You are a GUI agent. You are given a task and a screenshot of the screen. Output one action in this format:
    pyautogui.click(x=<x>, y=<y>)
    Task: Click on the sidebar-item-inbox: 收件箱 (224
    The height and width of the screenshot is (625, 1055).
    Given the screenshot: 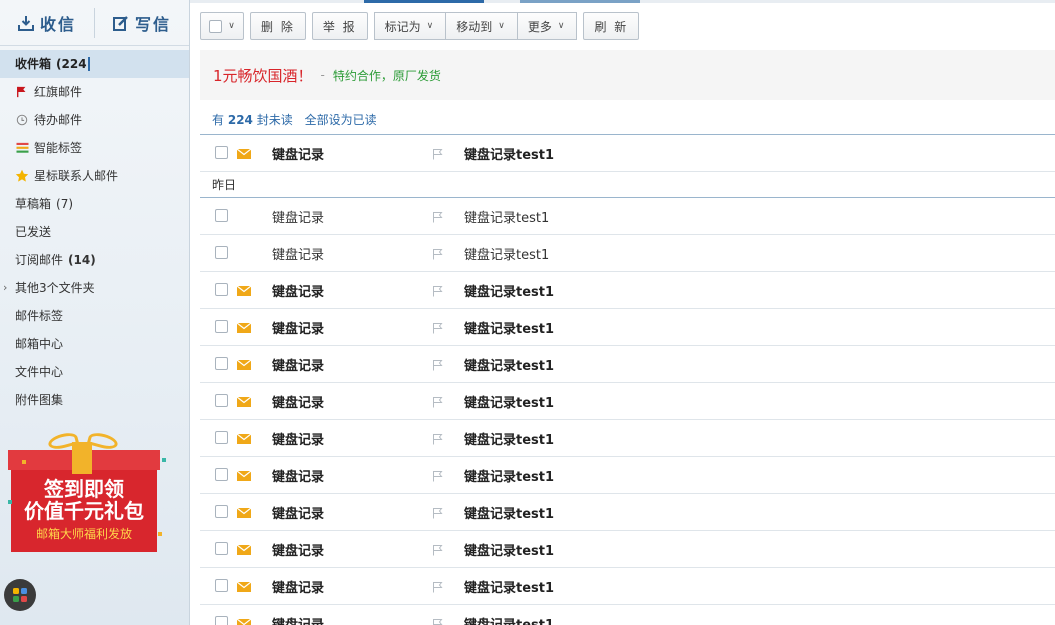 What is the action you would take?
    pyautogui.click(x=94, y=64)
    